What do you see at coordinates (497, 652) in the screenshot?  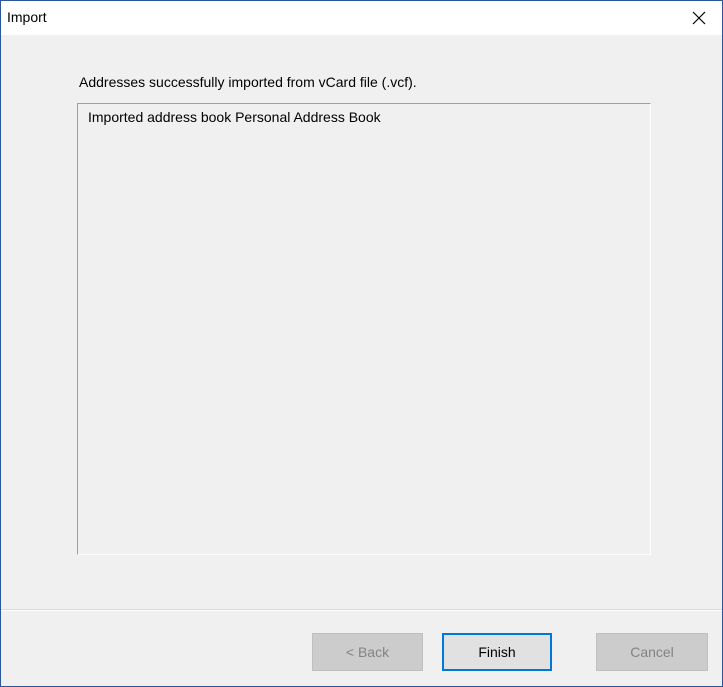 I see `finish-button: Finish` at bounding box center [497, 652].